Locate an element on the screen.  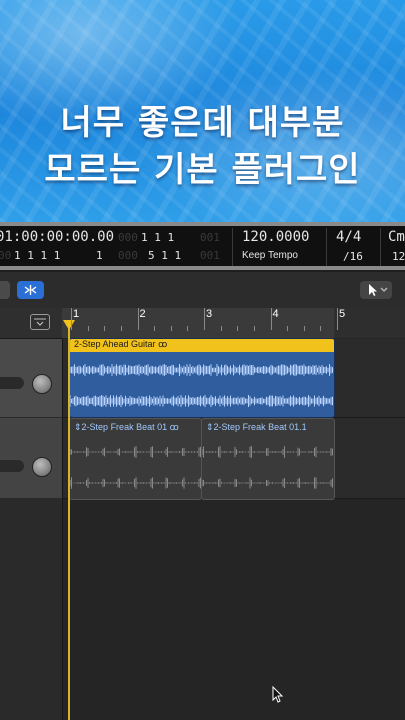
lcd-position-top-ticks: 001 is located at coordinates (210, 237).